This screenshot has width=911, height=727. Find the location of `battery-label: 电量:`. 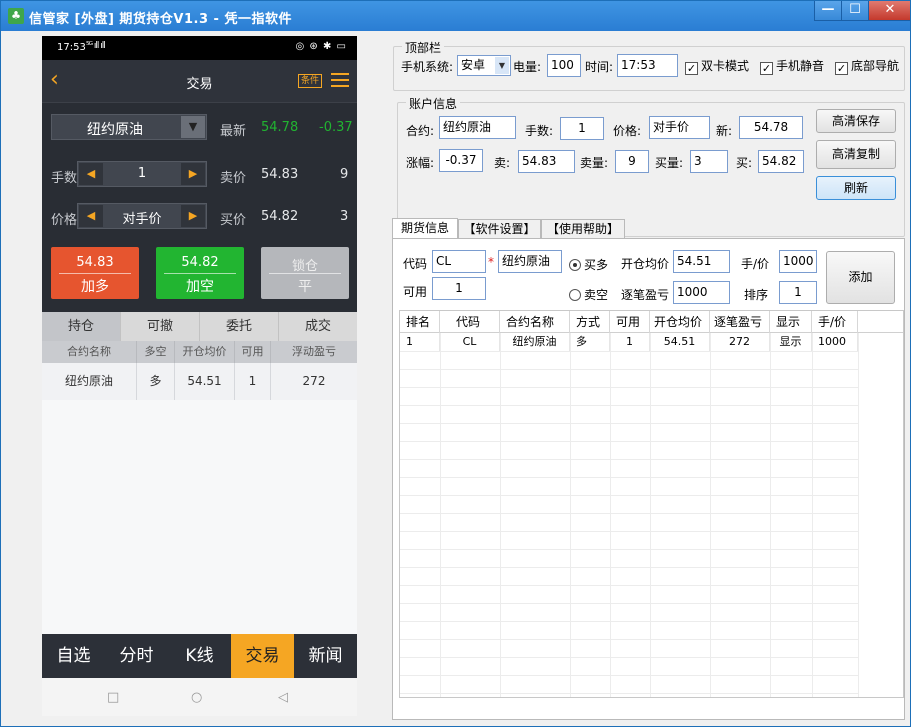

battery-label: 电量: is located at coordinates (527, 67).